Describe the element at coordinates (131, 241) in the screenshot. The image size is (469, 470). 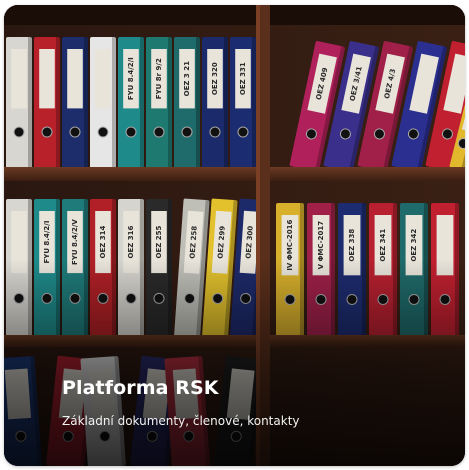
I see `binder-label: OEZ 316` at that location.